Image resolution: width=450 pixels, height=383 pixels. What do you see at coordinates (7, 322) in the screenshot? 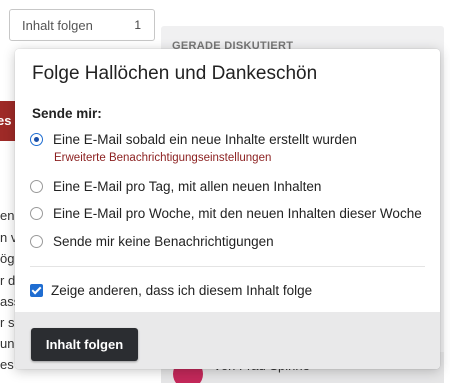
I see `background-text: r sie` at bounding box center [7, 322].